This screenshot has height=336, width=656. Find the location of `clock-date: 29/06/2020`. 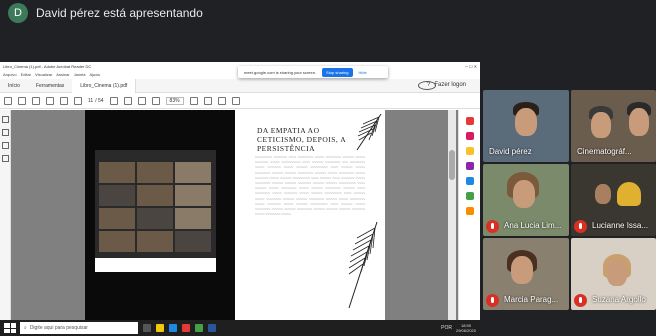

clock-date: 29/06/2020 is located at coordinates (465, 330).